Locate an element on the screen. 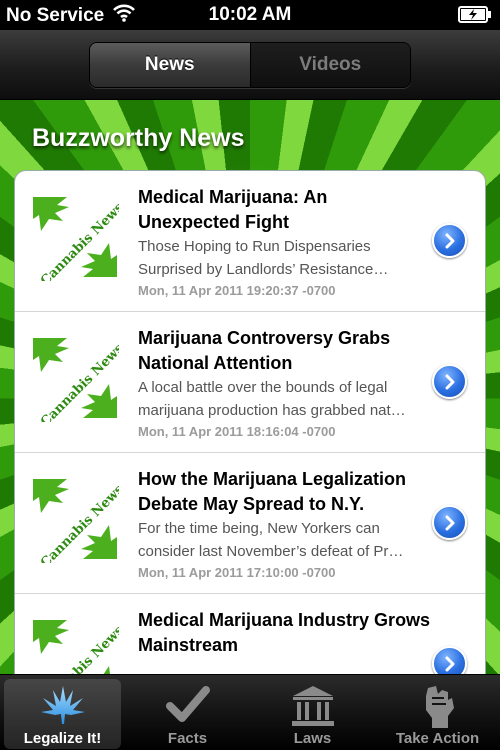 This screenshot has width=500, height=750. news-videos-segmented-control: News Videos is located at coordinates (250, 65).